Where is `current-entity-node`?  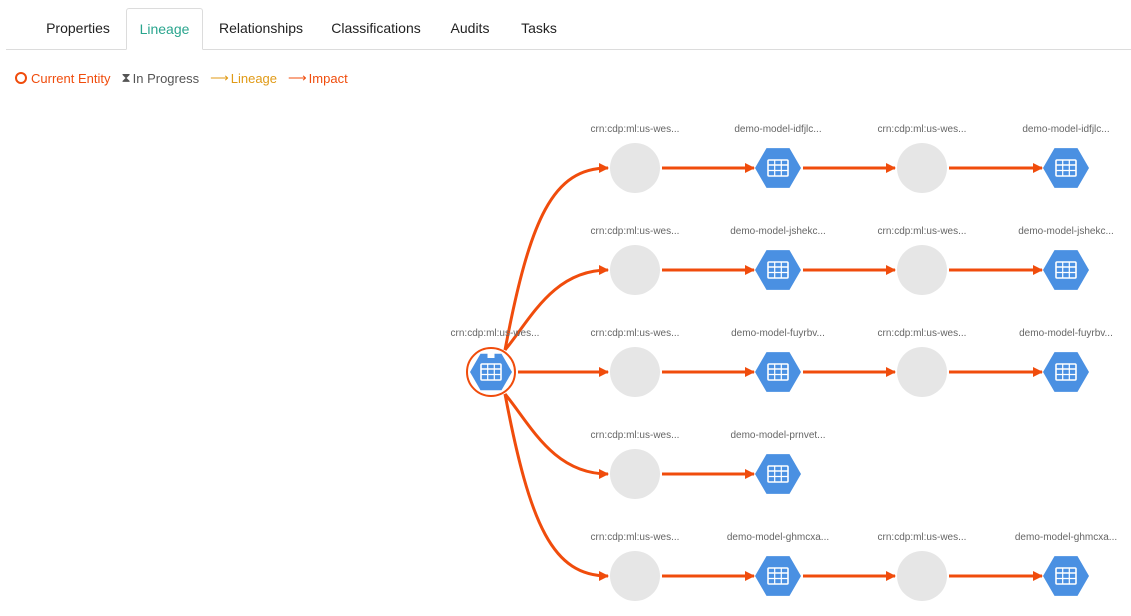 current-entity-node is located at coordinates (491, 372).